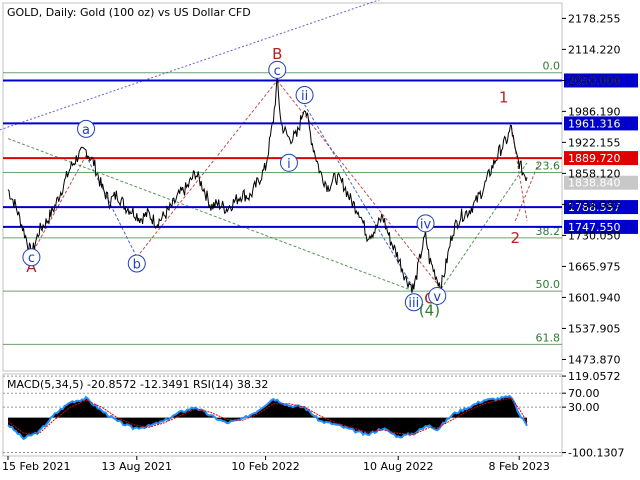 The image size is (640, 480). Describe the element at coordinates (594, 111) in the screenshot. I see `price-tick-label: 1986.190` at that location.